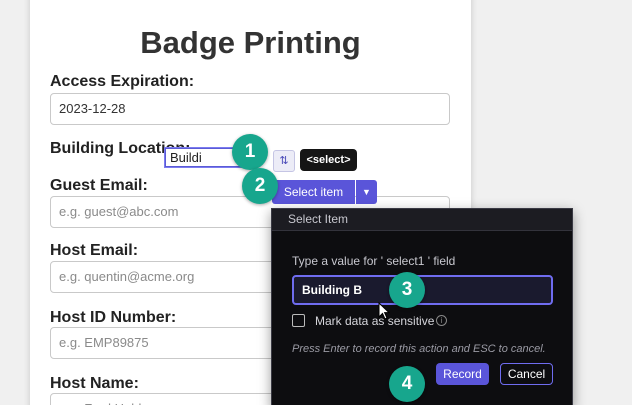  What do you see at coordinates (374, 261) in the screenshot?
I see `dialog-prompt: Type a value for ' select1 ' field` at bounding box center [374, 261].